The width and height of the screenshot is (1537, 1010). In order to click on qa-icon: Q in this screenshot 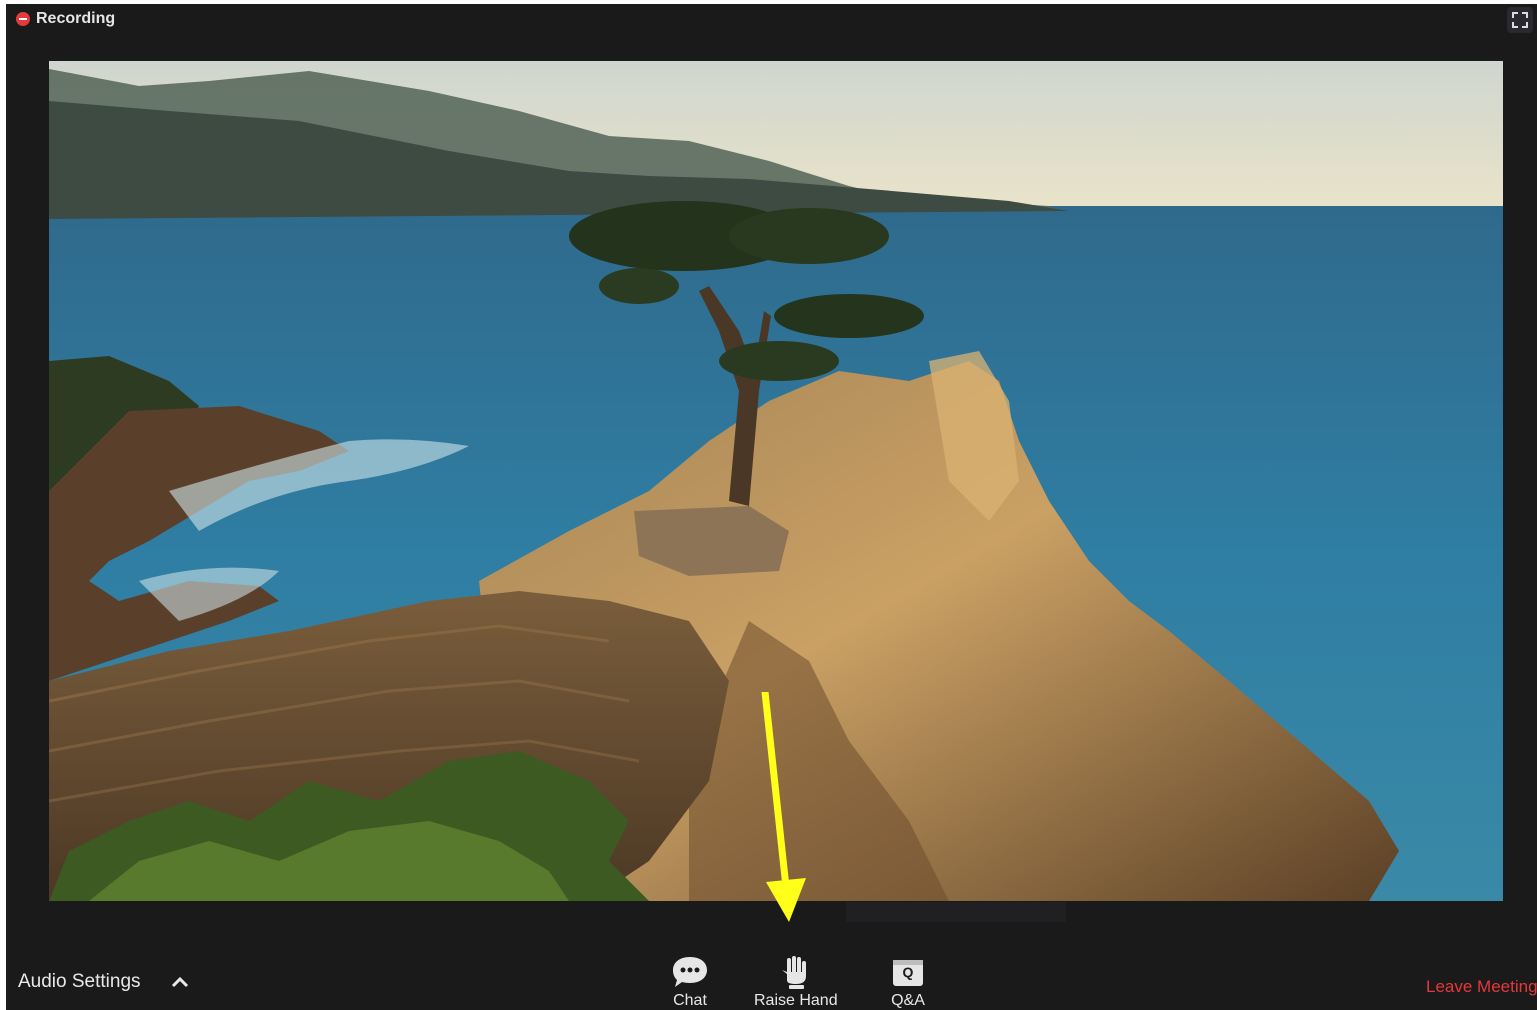, I will do `click(908, 972)`.